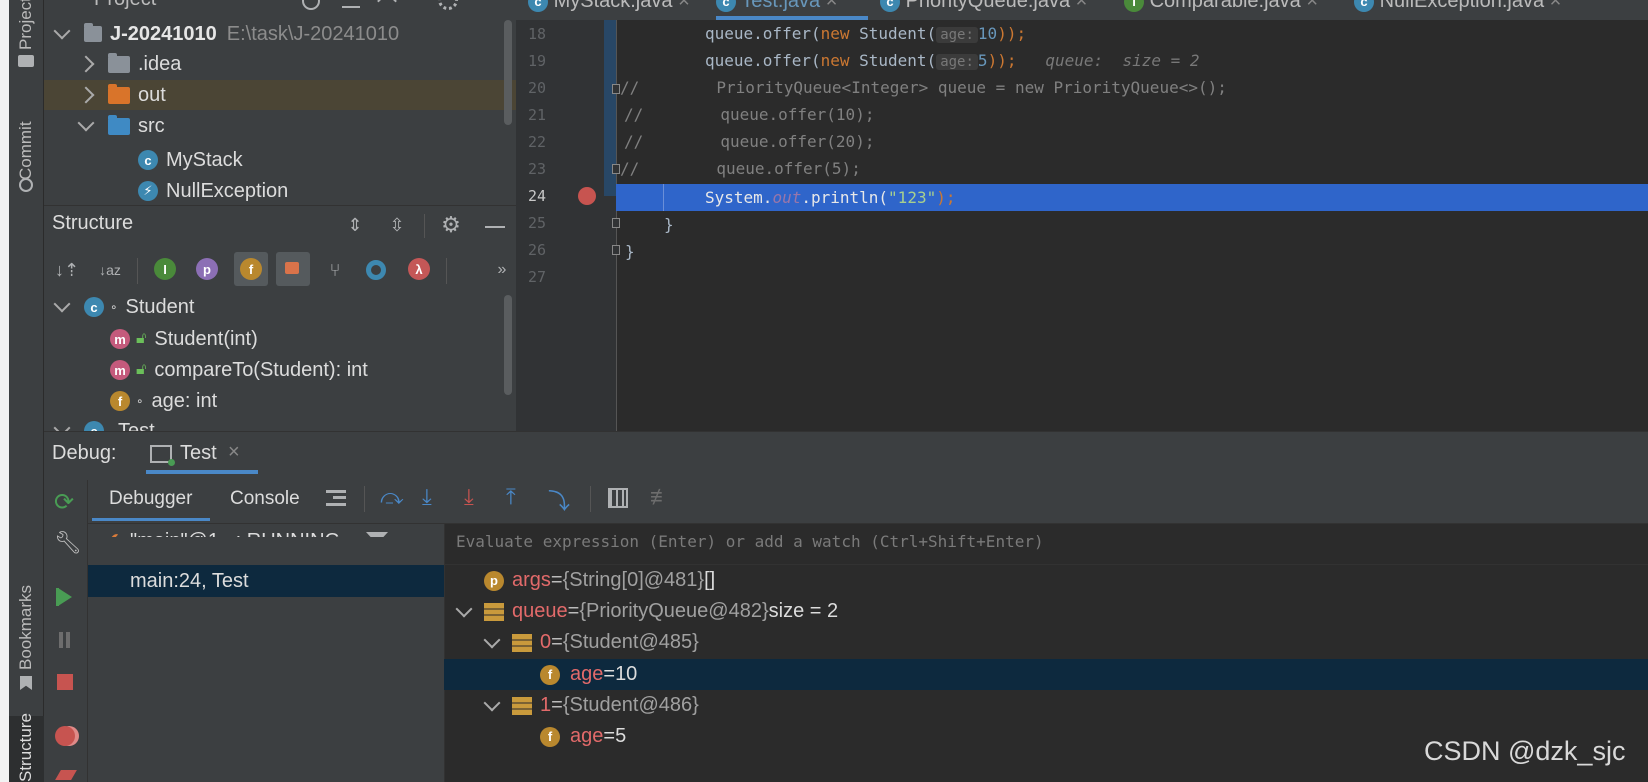  Describe the element at coordinates (351, 4) in the screenshot. I see `collapse-all-icon` at that location.